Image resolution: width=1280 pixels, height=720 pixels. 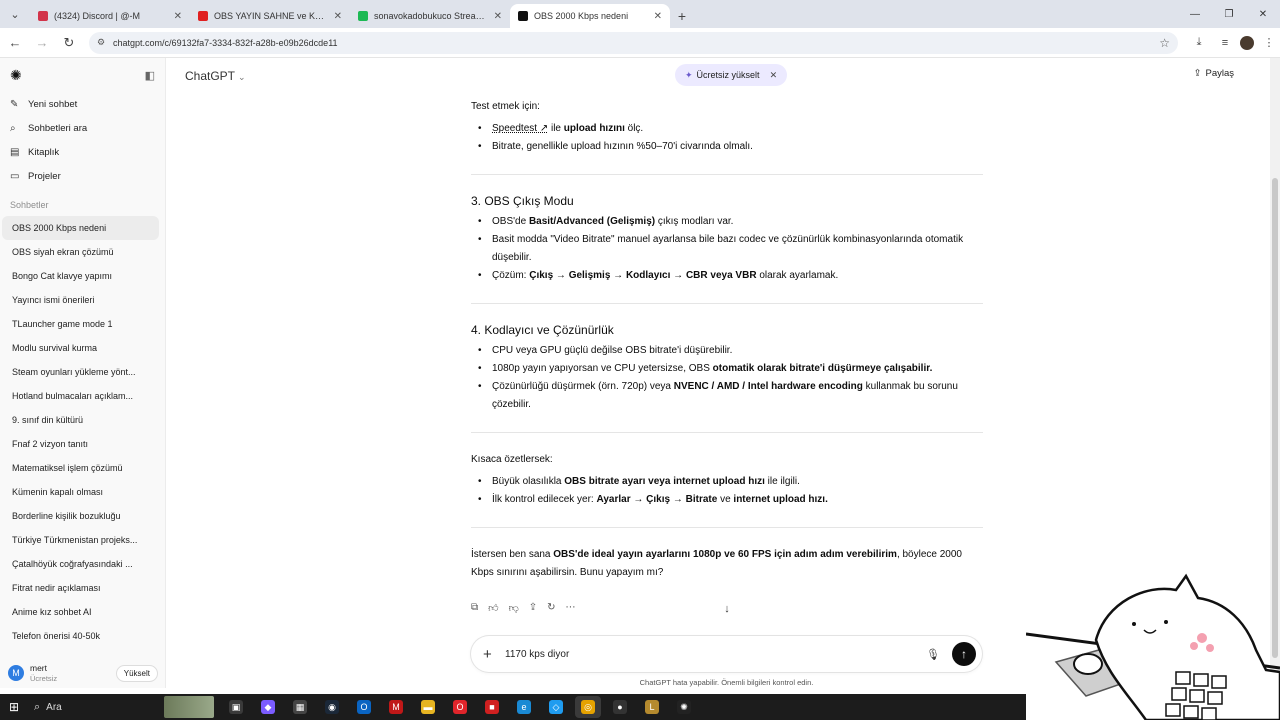 What do you see at coordinates (29, 205) in the screenshot?
I see `chats-section-title: Sohbetler` at bounding box center [29, 205].